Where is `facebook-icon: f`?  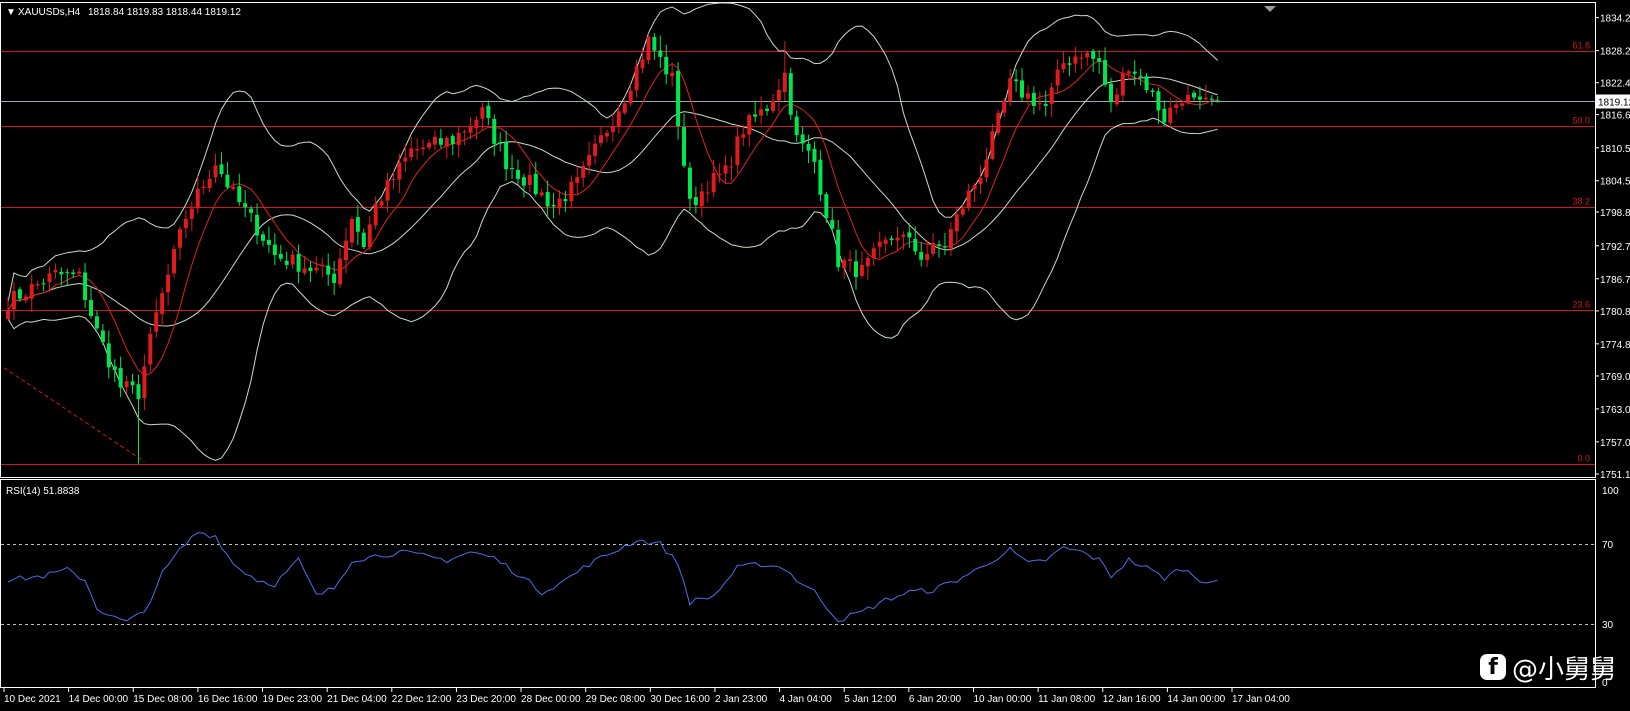
facebook-icon: f is located at coordinates (1493, 667).